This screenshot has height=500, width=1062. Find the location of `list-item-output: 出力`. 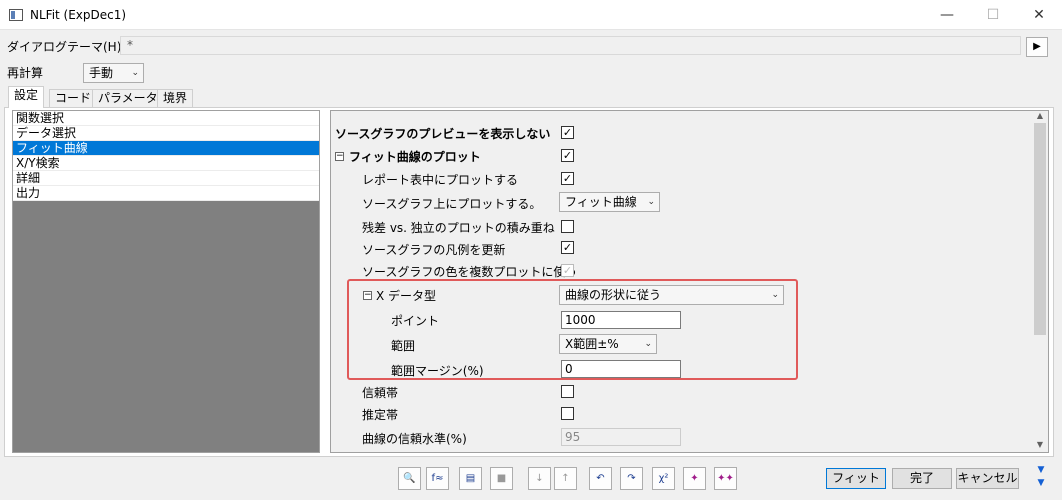

list-item-output: 出力 is located at coordinates (166, 193).